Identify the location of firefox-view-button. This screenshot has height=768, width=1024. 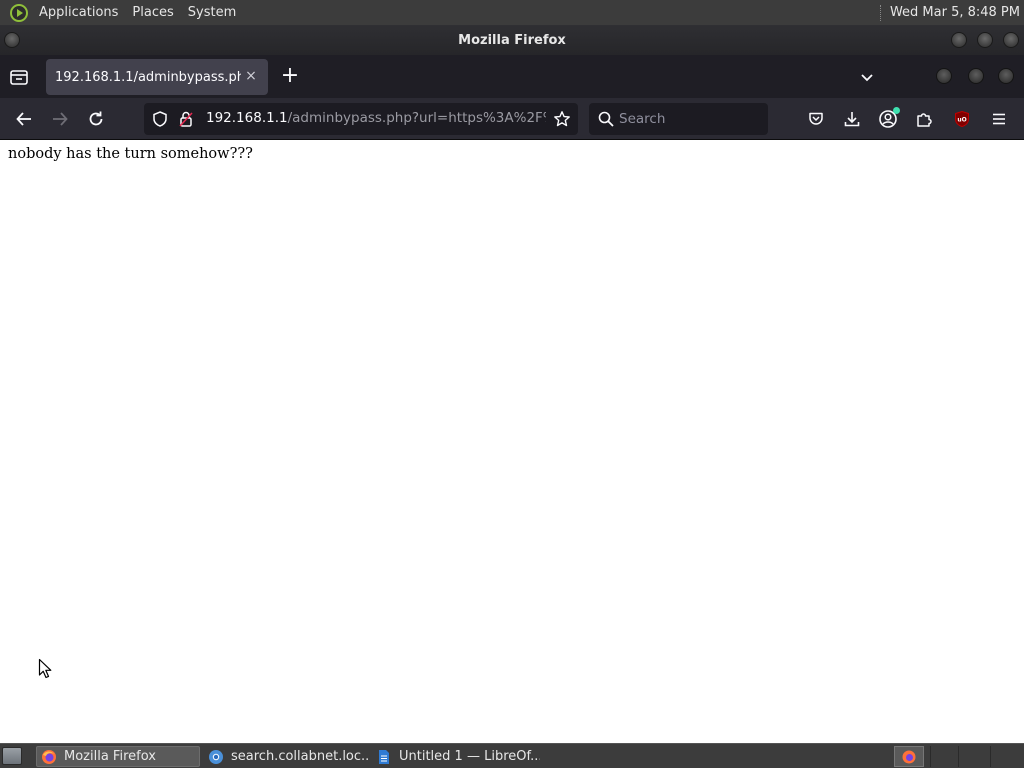
(19, 77).